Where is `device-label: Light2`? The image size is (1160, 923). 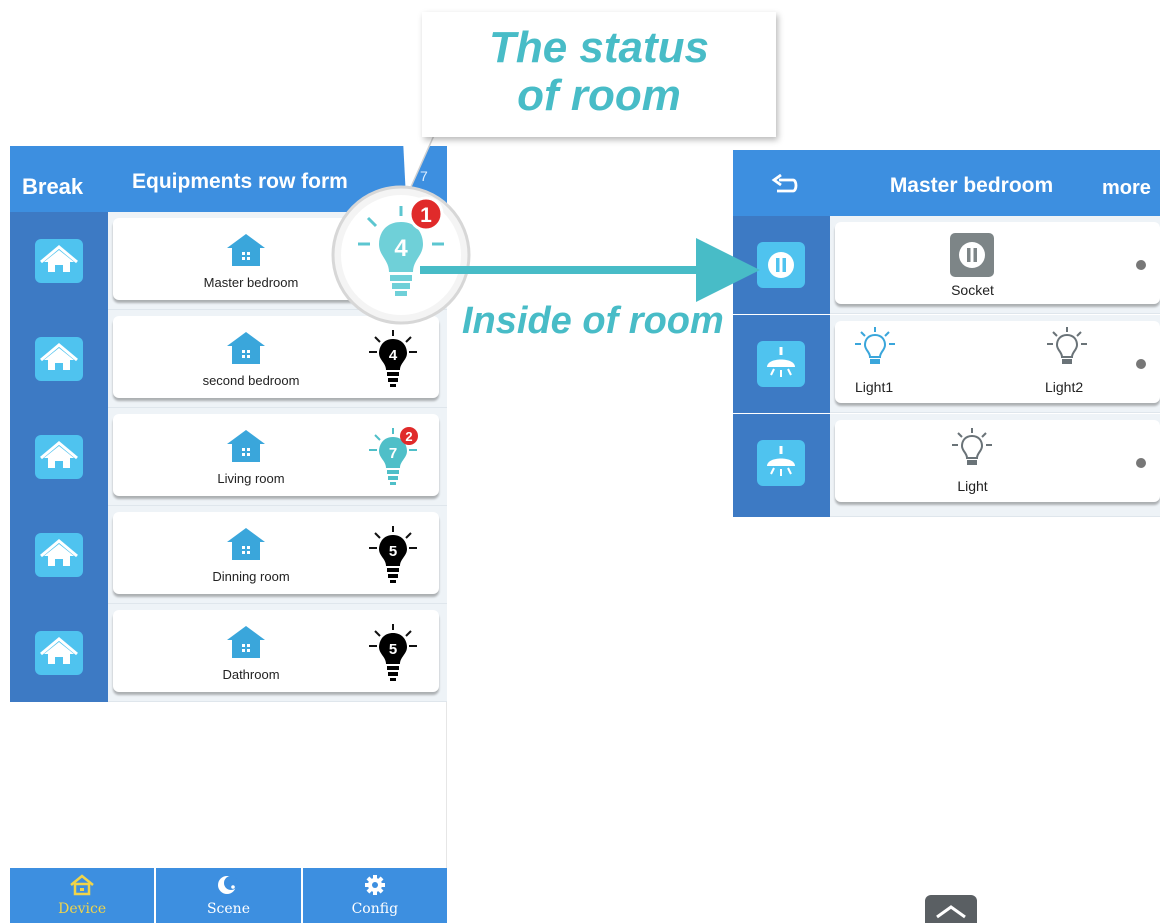 device-label: Light2 is located at coordinates (1064, 387).